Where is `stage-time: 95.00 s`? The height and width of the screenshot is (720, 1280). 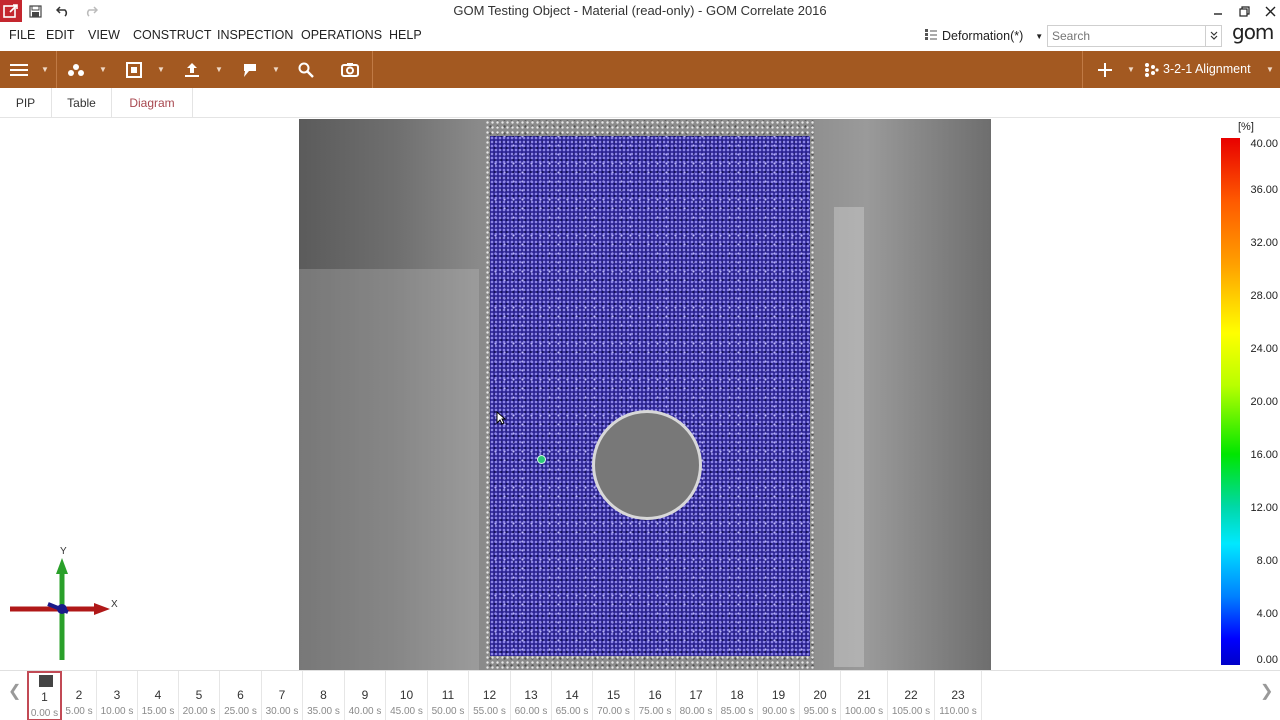 stage-time: 95.00 s is located at coordinates (820, 711).